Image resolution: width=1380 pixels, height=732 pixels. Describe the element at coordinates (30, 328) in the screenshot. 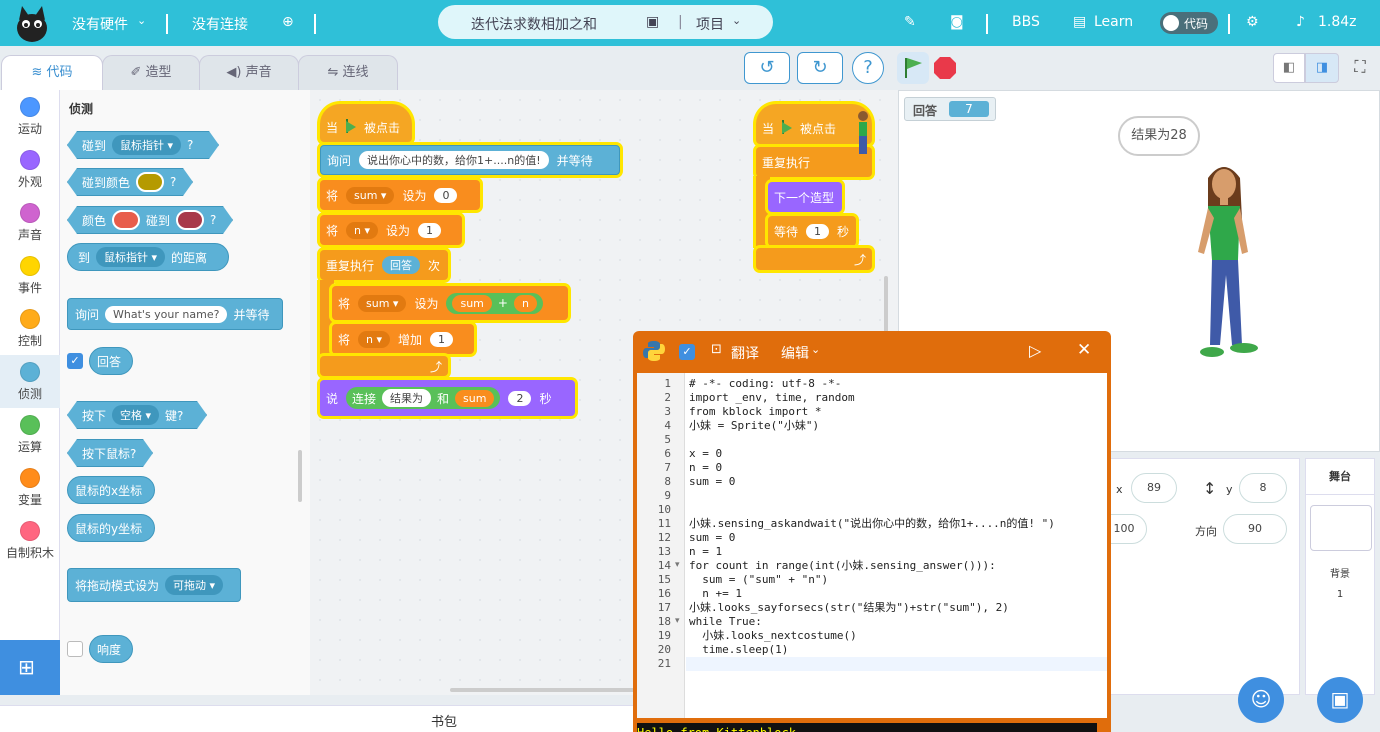

I see `category-control: 控制` at that location.